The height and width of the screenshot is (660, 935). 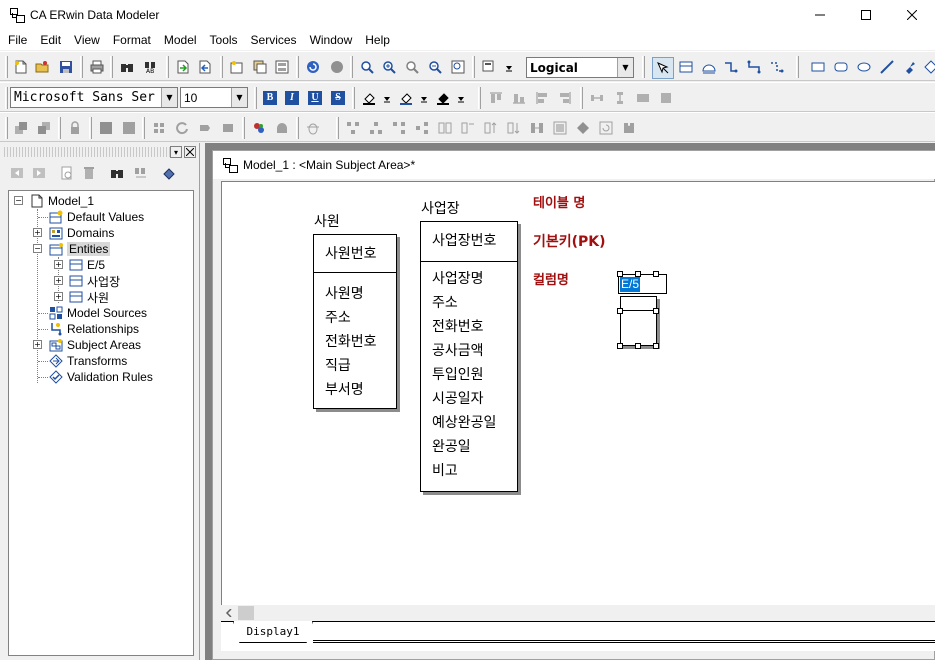 What do you see at coordinates (94, 281) in the screenshot?
I see `tree-item-entity-worksite: 사업장` at bounding box center [94, 281].